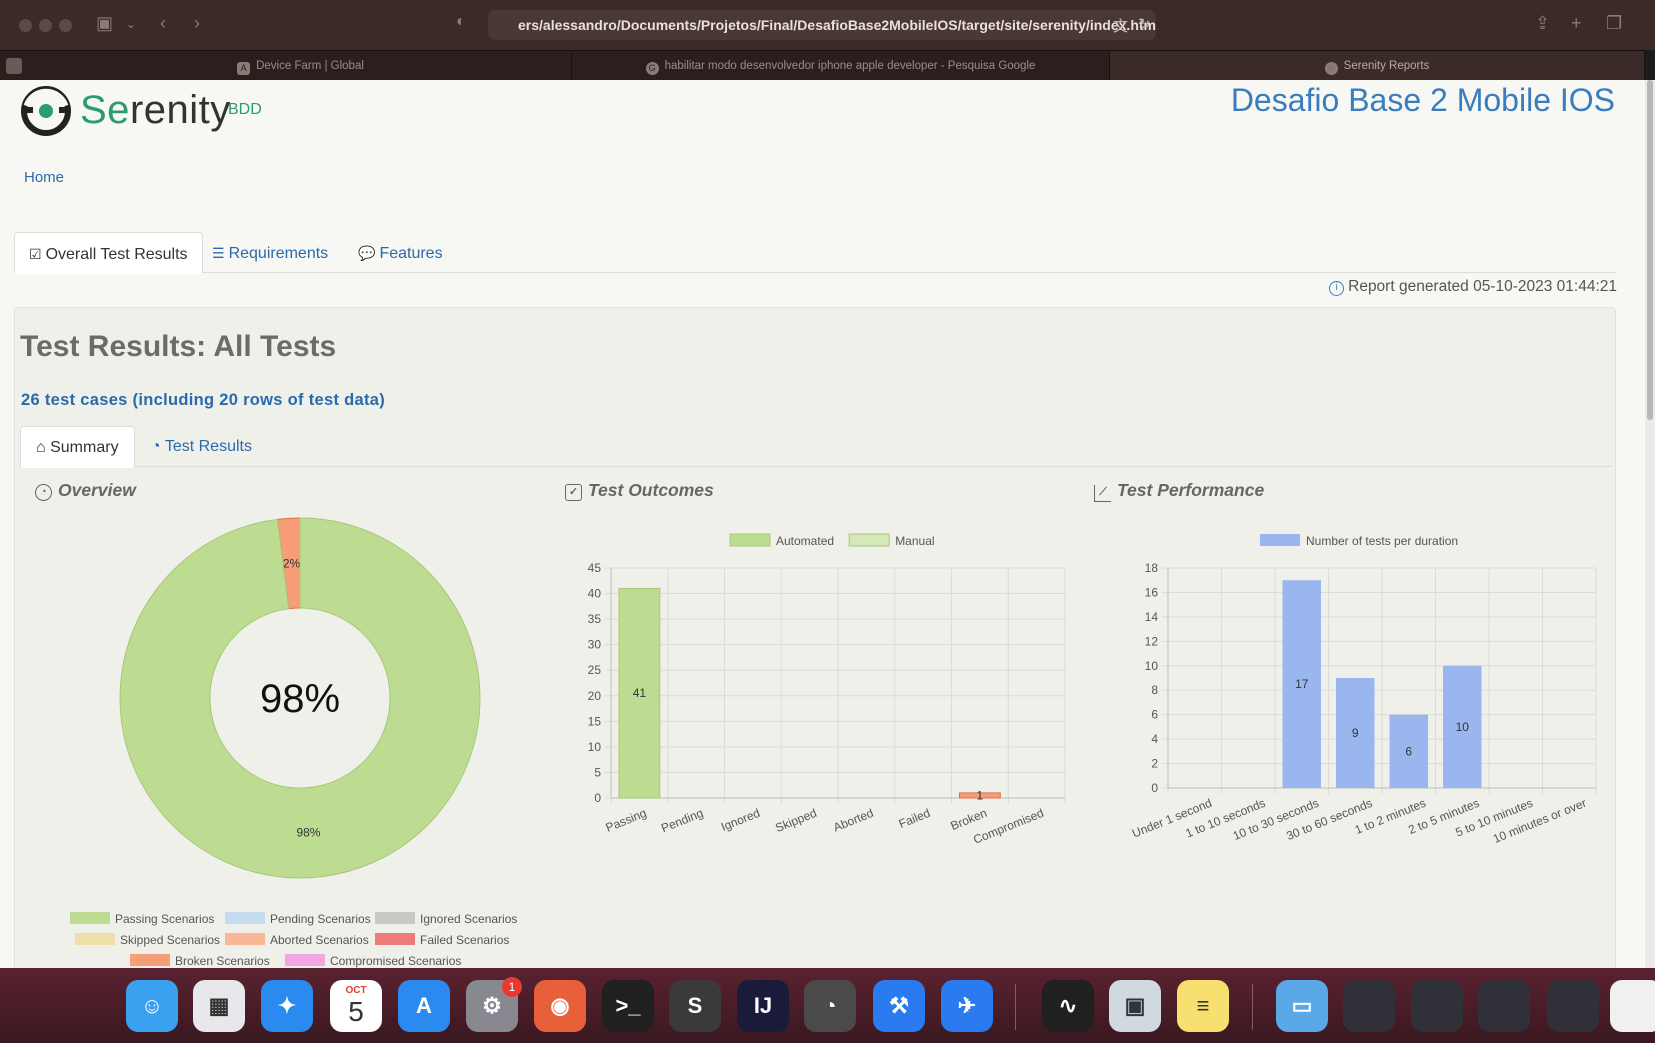 The width and height of the screenshot is (1655, 1043). What do you see at coordinates (1152, 617) in the screenshot?
I see `y-tick-label: 14` at bounding box center [1152, 617].